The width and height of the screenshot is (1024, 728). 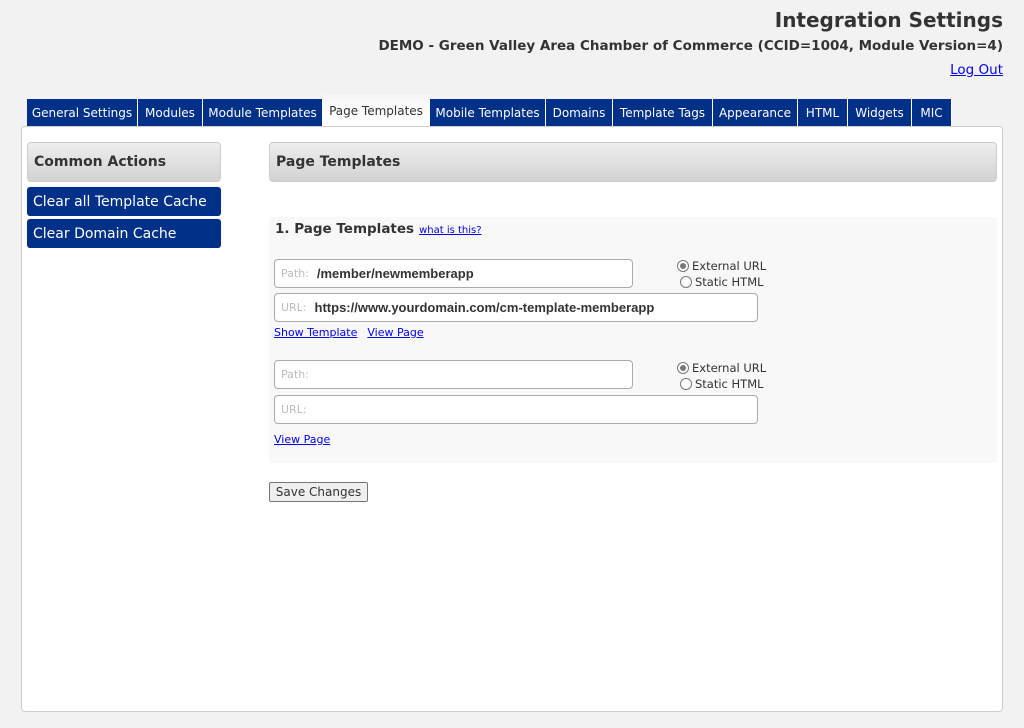 I want to click on radio-static-html-2: Static HTML, so click(x=722, y=384).